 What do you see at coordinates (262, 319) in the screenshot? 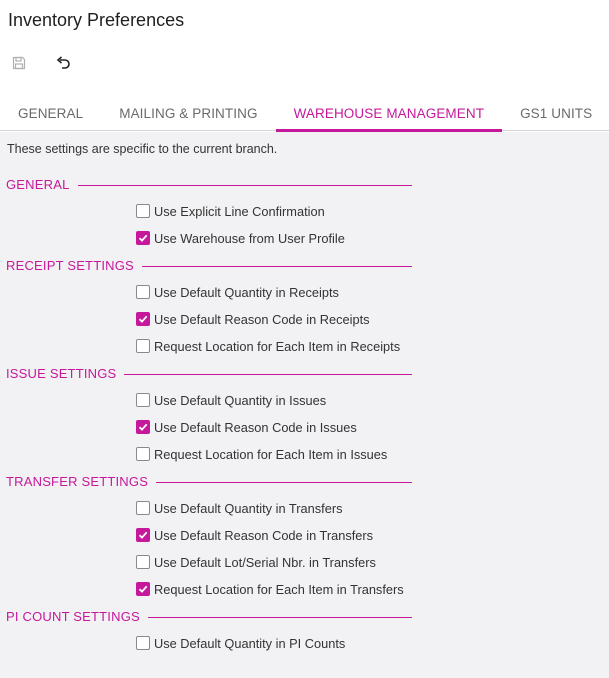
I see `checkbox-label: Use Default Reason Code in Receipts` at bounding box center [262, 319].